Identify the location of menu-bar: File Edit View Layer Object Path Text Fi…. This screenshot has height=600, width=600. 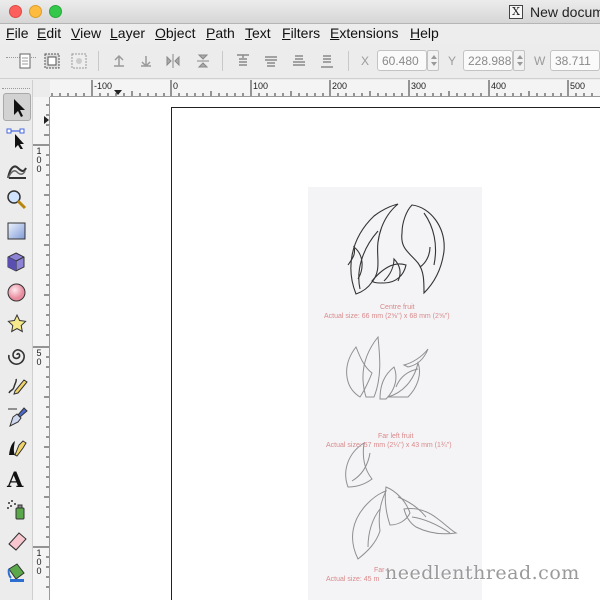
(300, 34).